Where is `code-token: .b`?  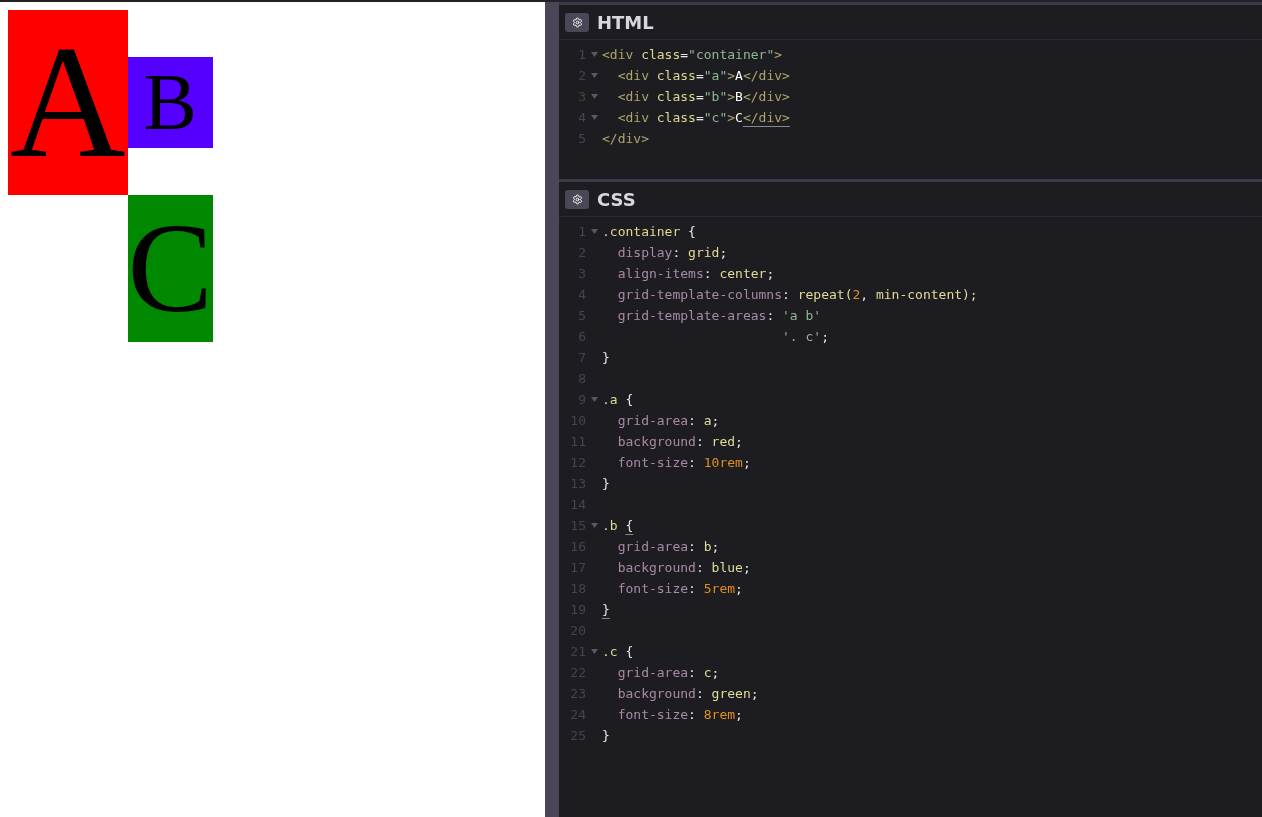 code-token: .b is located at coordinates (610, 526).